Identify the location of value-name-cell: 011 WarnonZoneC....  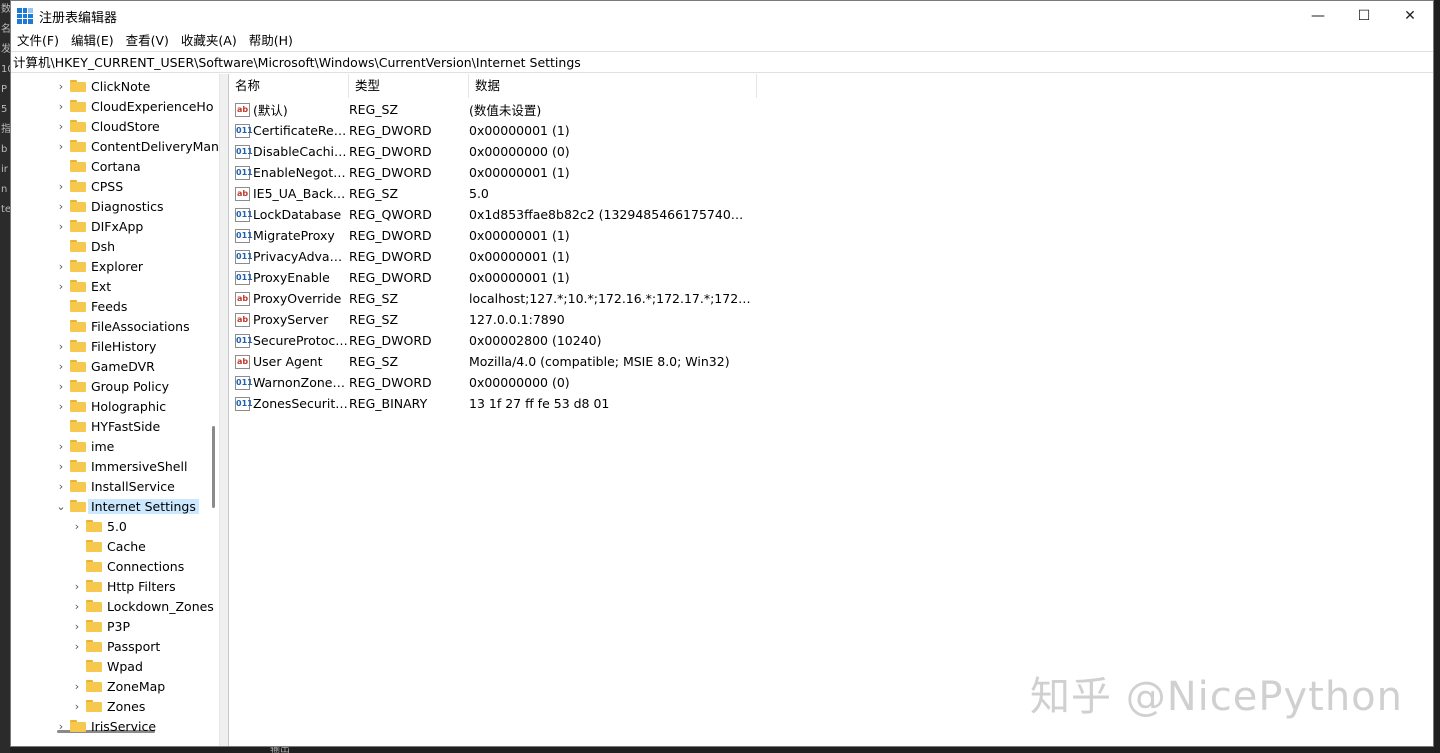
(289, 382).